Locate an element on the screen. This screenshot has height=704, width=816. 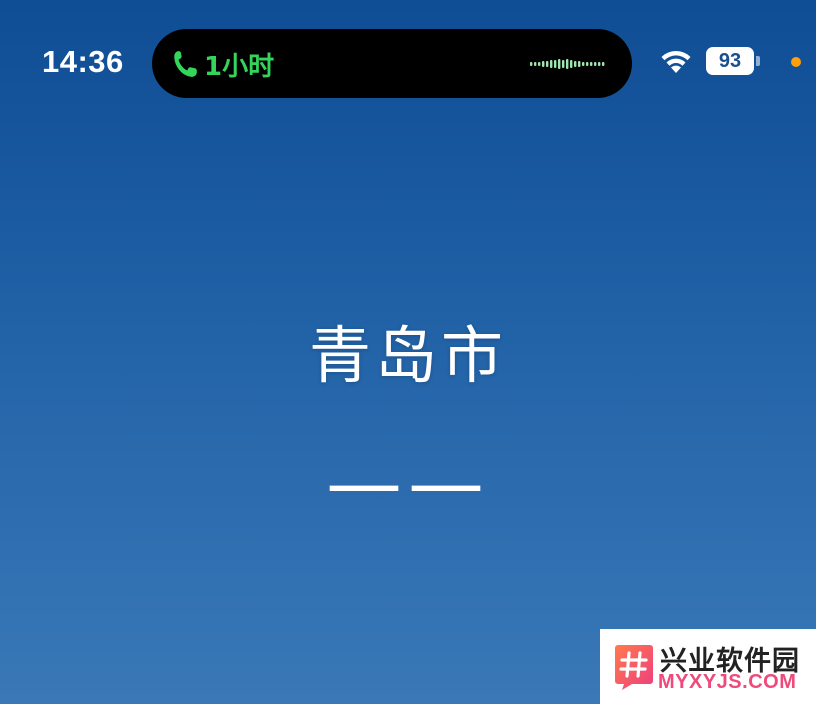
dynamic-island-call: 1小时 is located at coordinates (392, 63).